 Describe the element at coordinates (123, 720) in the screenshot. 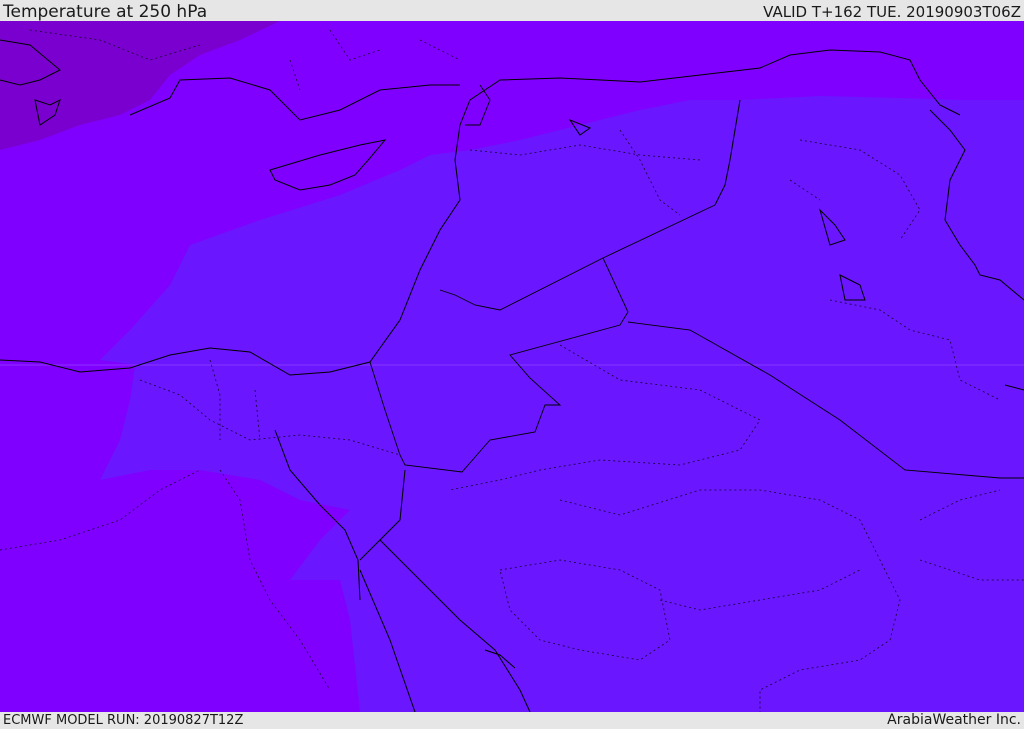

I see `model-run-label: ECMWF MODEL RUN: 20190827T12Z` at that location.